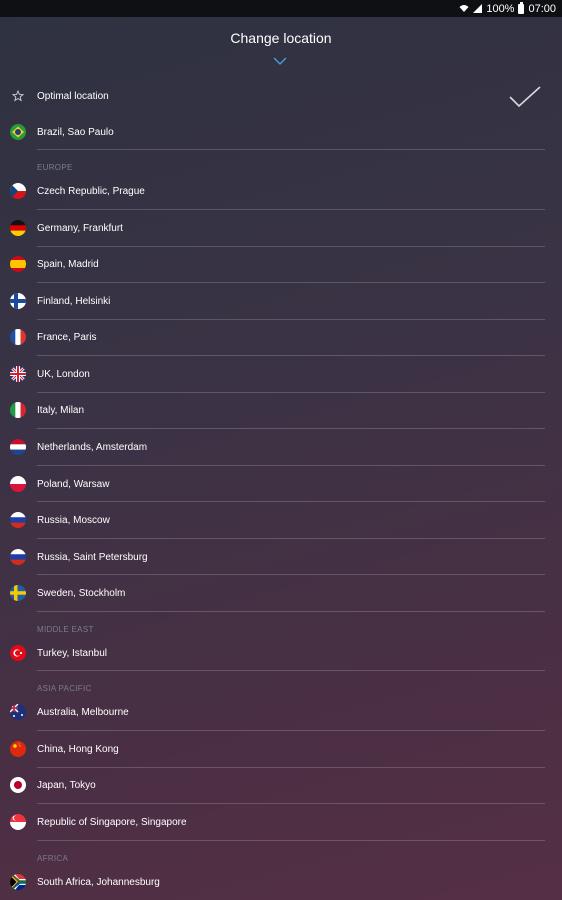 This screenshot has width=562, height=900. What do you see at coordinates (75, 132) in the screenshot?
I see `location-label: Brazil, Sao Paulo` at bounding box center [75, 132].